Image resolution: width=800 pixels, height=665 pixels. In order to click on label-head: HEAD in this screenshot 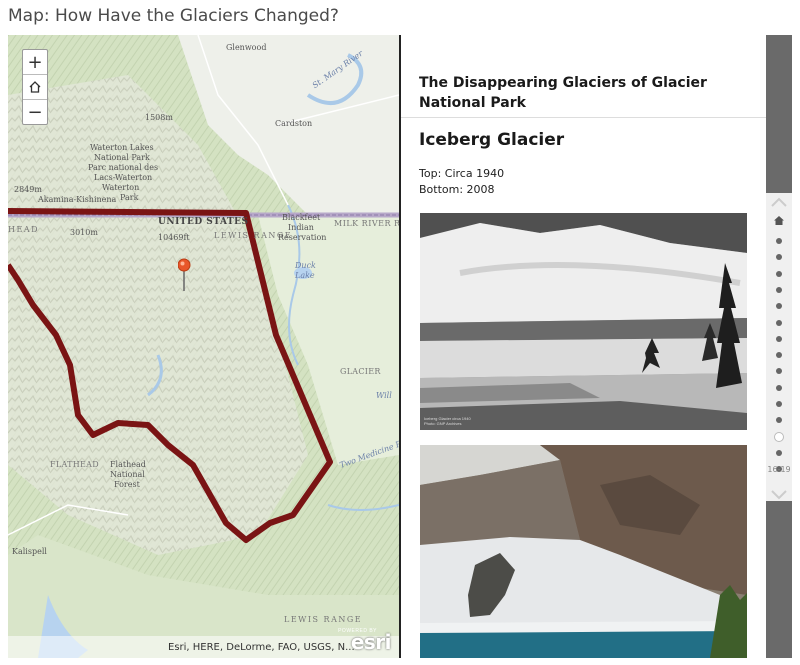, I will do `click(24, 229)`.